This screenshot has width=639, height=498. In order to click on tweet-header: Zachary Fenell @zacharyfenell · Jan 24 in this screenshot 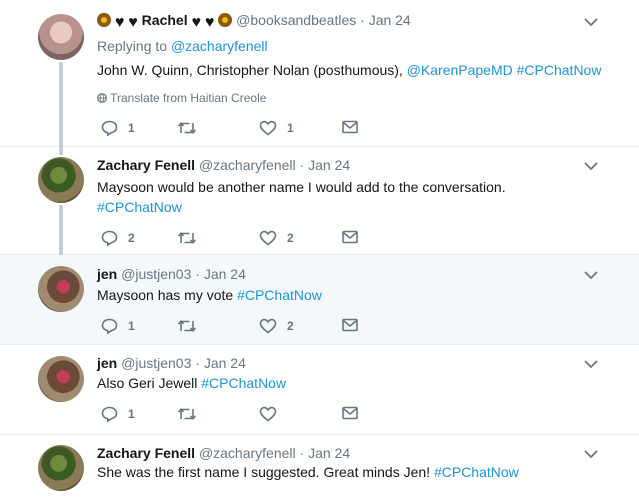, I will do `click(223, 453)`.